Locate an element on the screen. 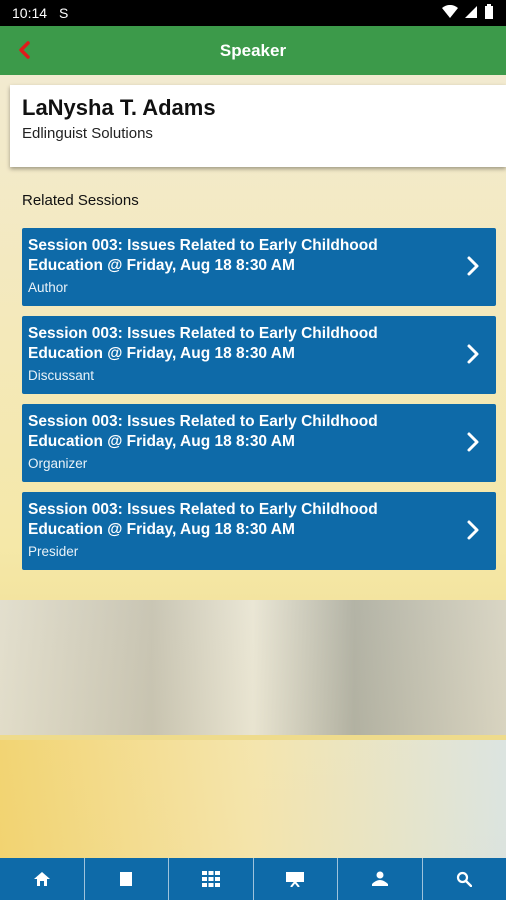 The image size is (506, 900). nav-home is located at coordinates (42, 879).